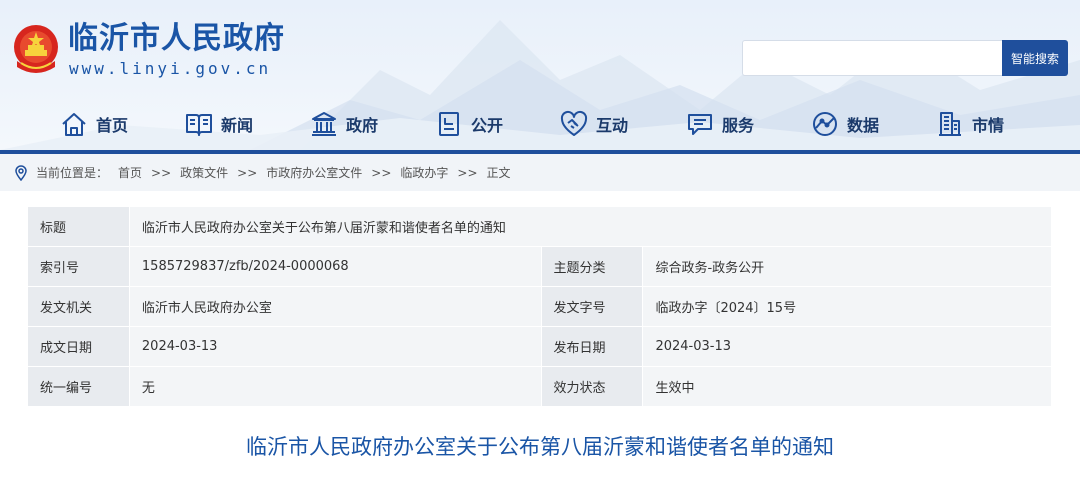 The height and width of the screenshot is (483, 1080). What do you see at coordinates (449, 124) in the screenshot?
I see `document-icon` at bounding box center [449, 124].